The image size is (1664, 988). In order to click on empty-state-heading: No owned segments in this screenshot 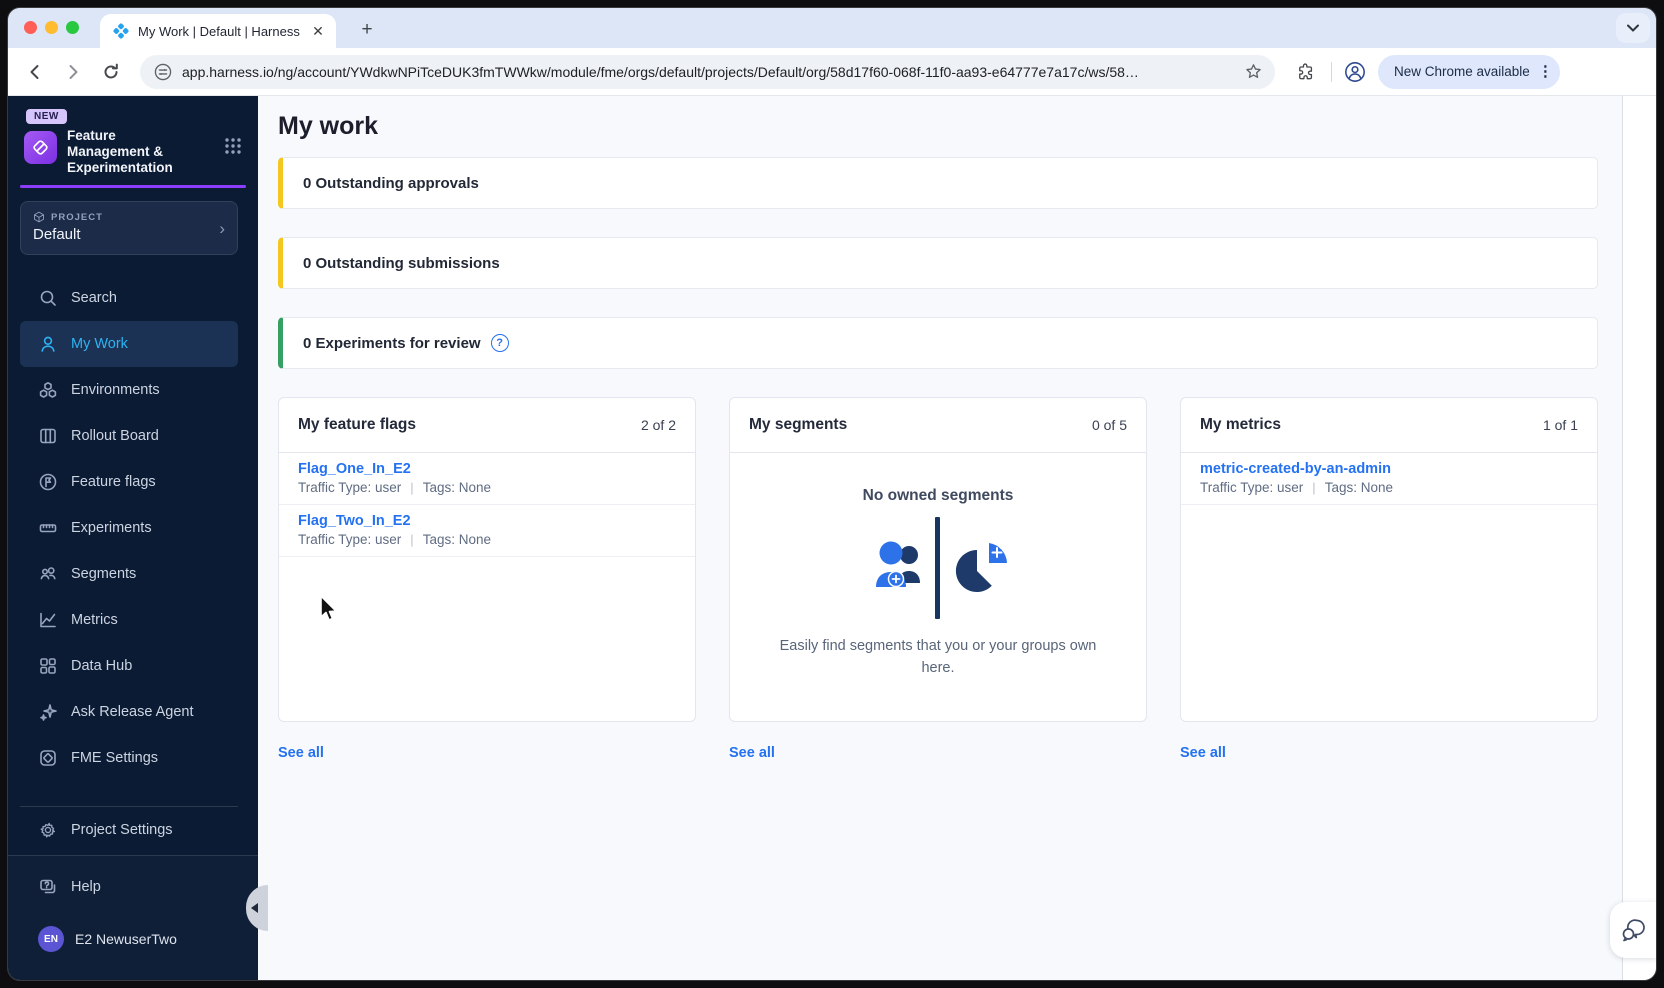, I will do `click(938, 495)`.